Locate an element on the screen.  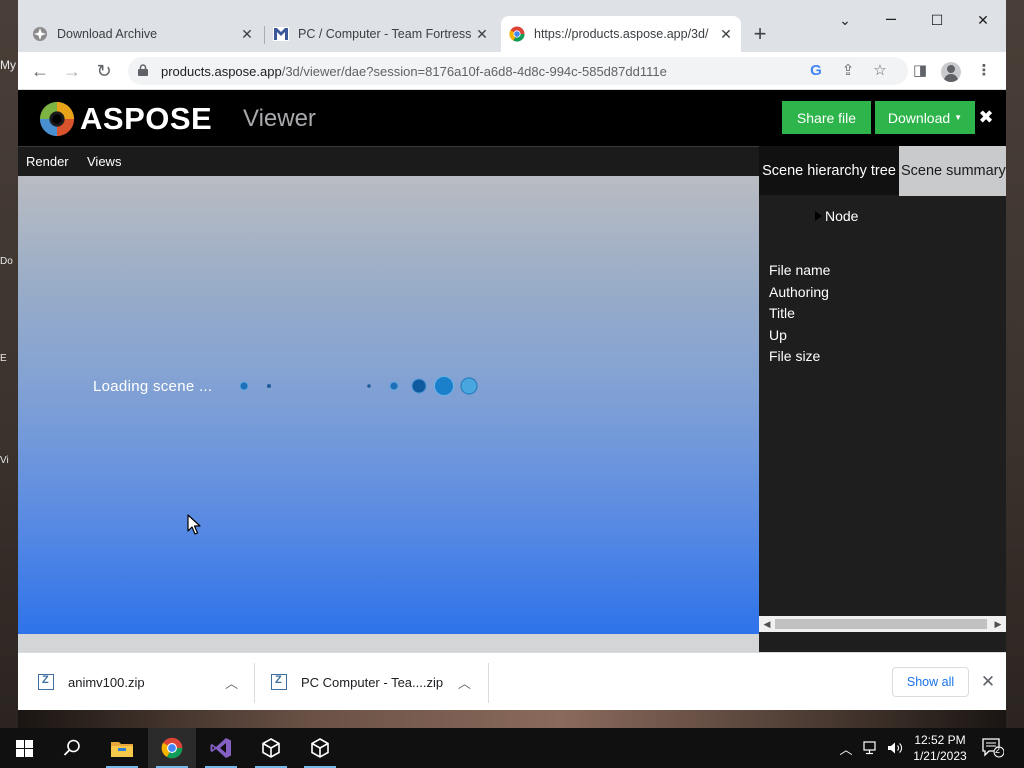
panel-horizontal-scrollbar: ◀ ▶ is located at coordinates (882, 624).